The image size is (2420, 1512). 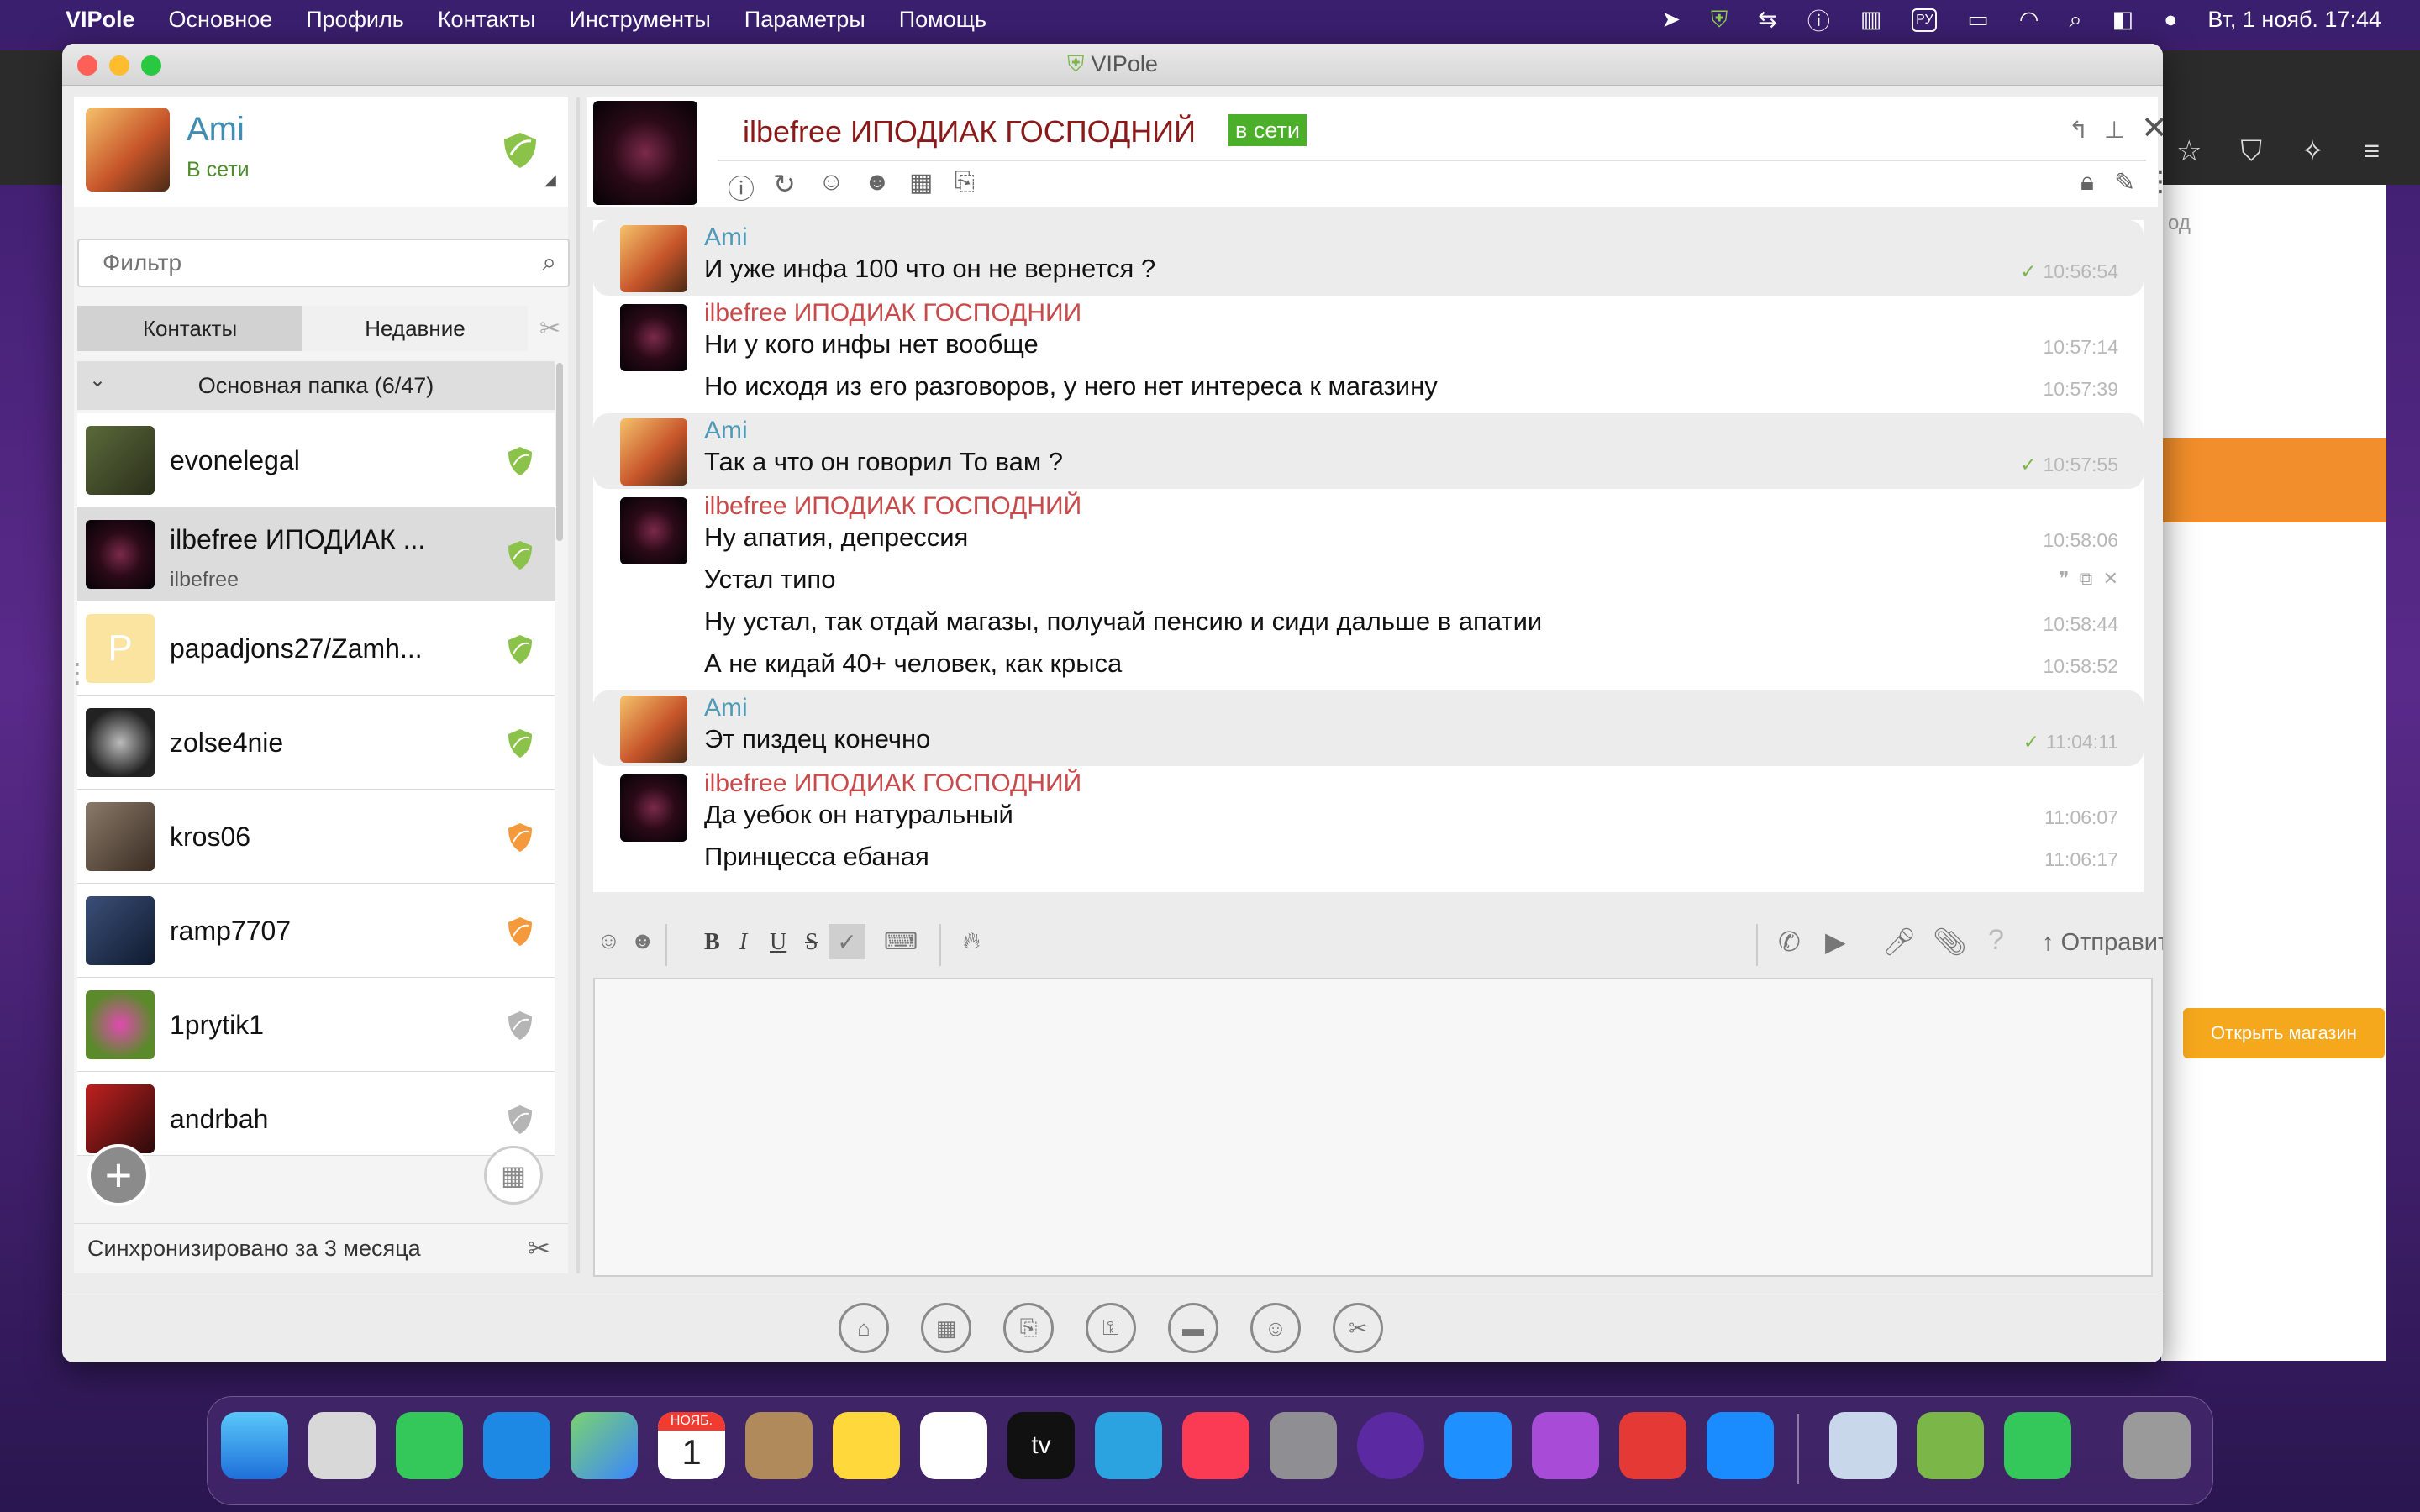 I want to click on help-icon: ?, so click(x=1996, y=940).